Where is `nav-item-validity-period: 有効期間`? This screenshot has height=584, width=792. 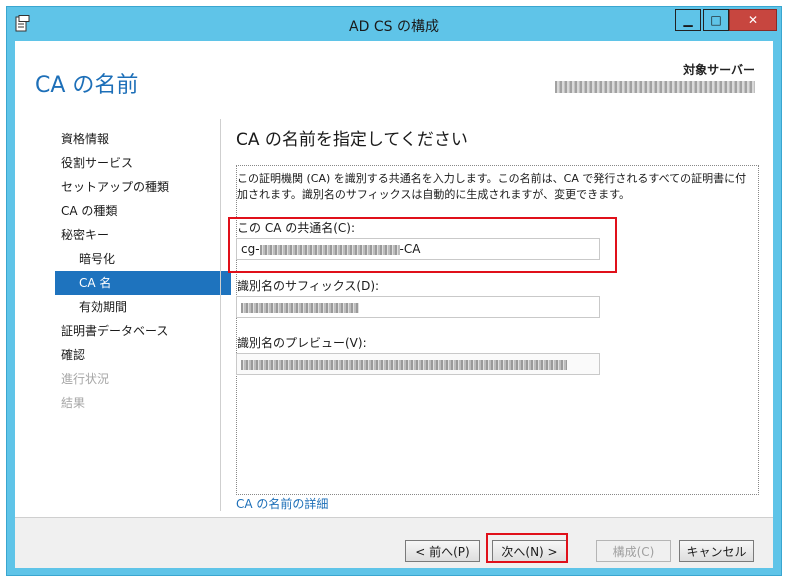 nav-item-validity-period: 有効期間 is located at coordinates (135, 307).